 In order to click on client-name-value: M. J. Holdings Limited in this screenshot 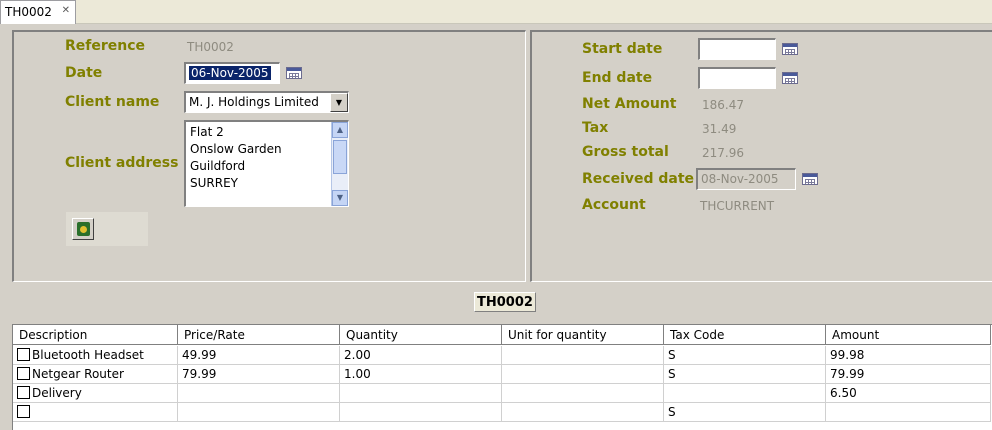, I will do `click(254, 102)`.